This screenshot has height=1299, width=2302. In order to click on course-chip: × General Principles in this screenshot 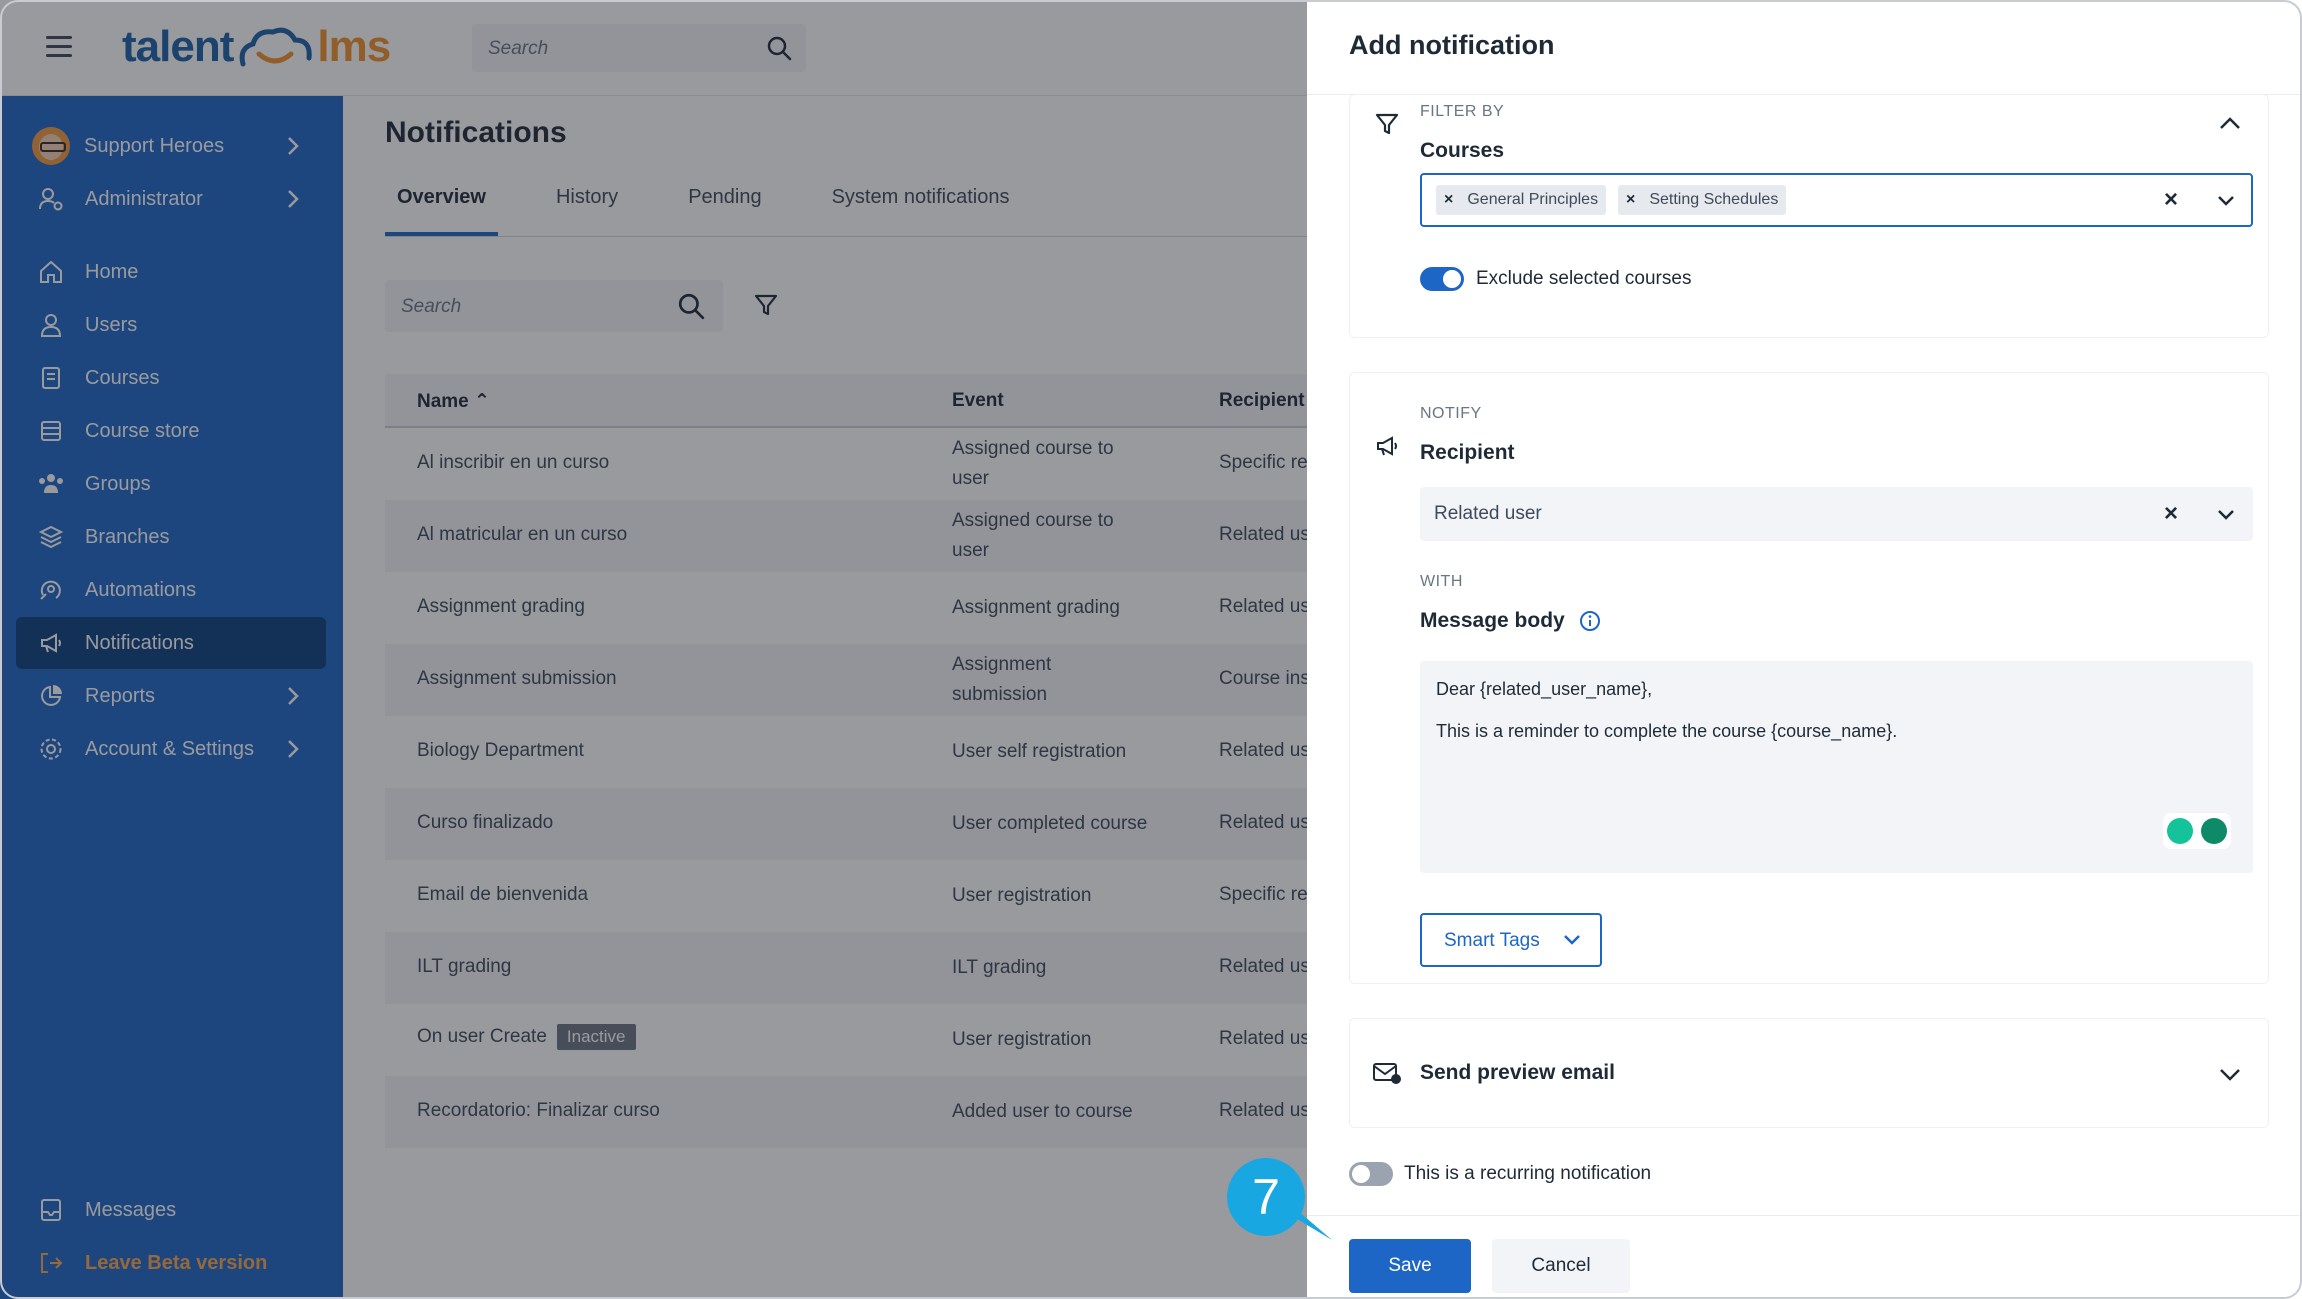, I will do `click(1521, 200)`.